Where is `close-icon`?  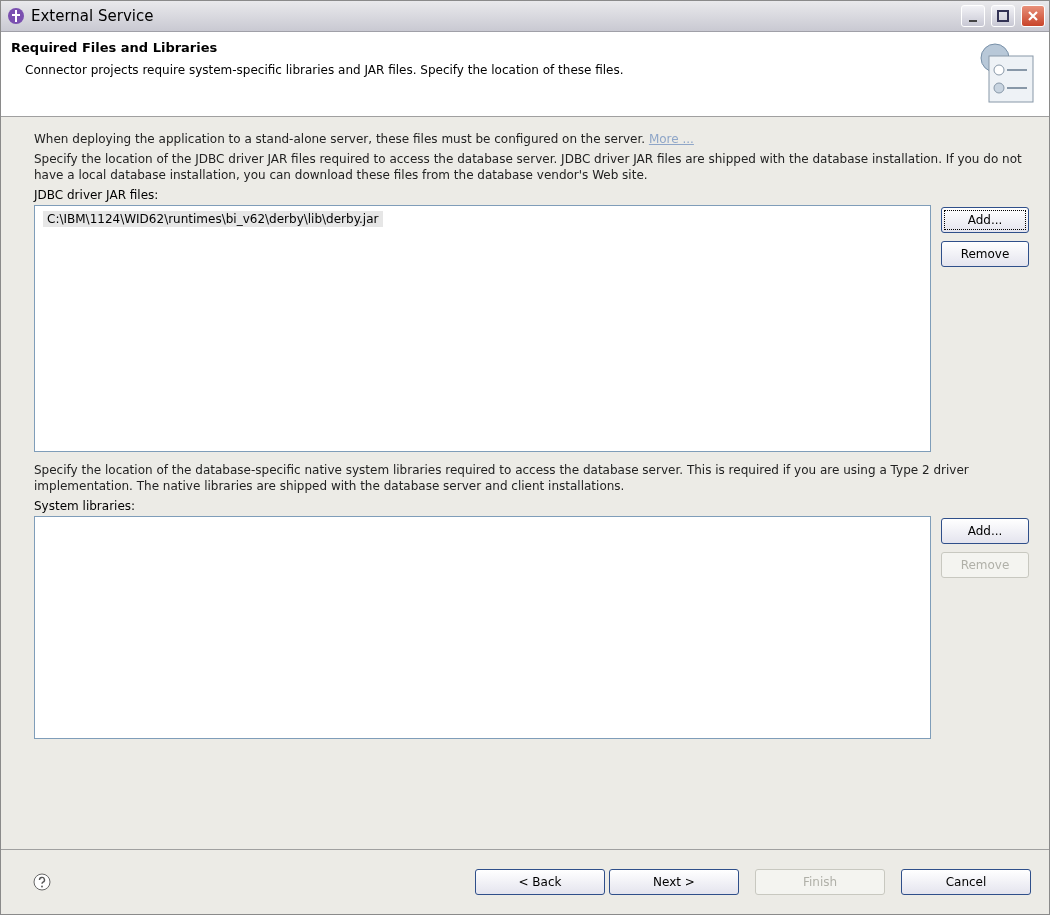 close-icon is located at coordinates (1033, 16).